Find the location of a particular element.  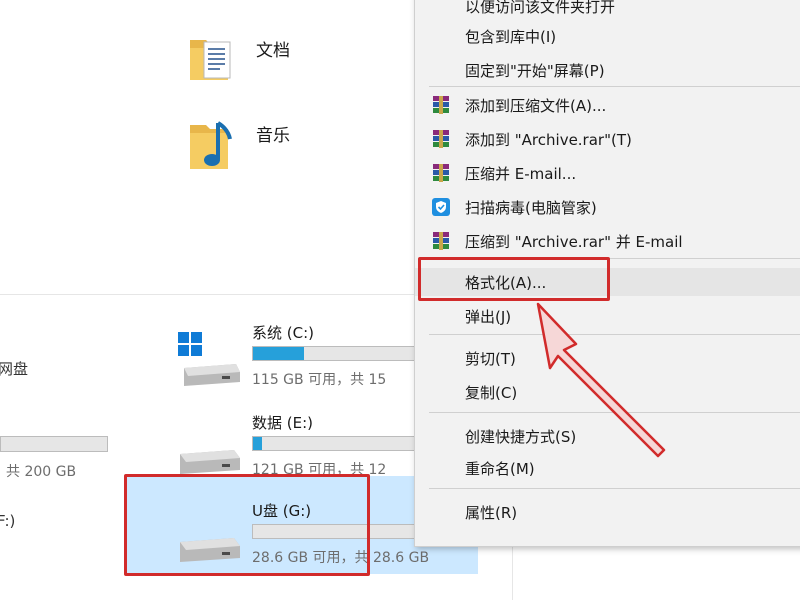

menu-item-add-to-archive-rar: 添加到 "Archive.rar"(T) is located at coordinates (607, 139).